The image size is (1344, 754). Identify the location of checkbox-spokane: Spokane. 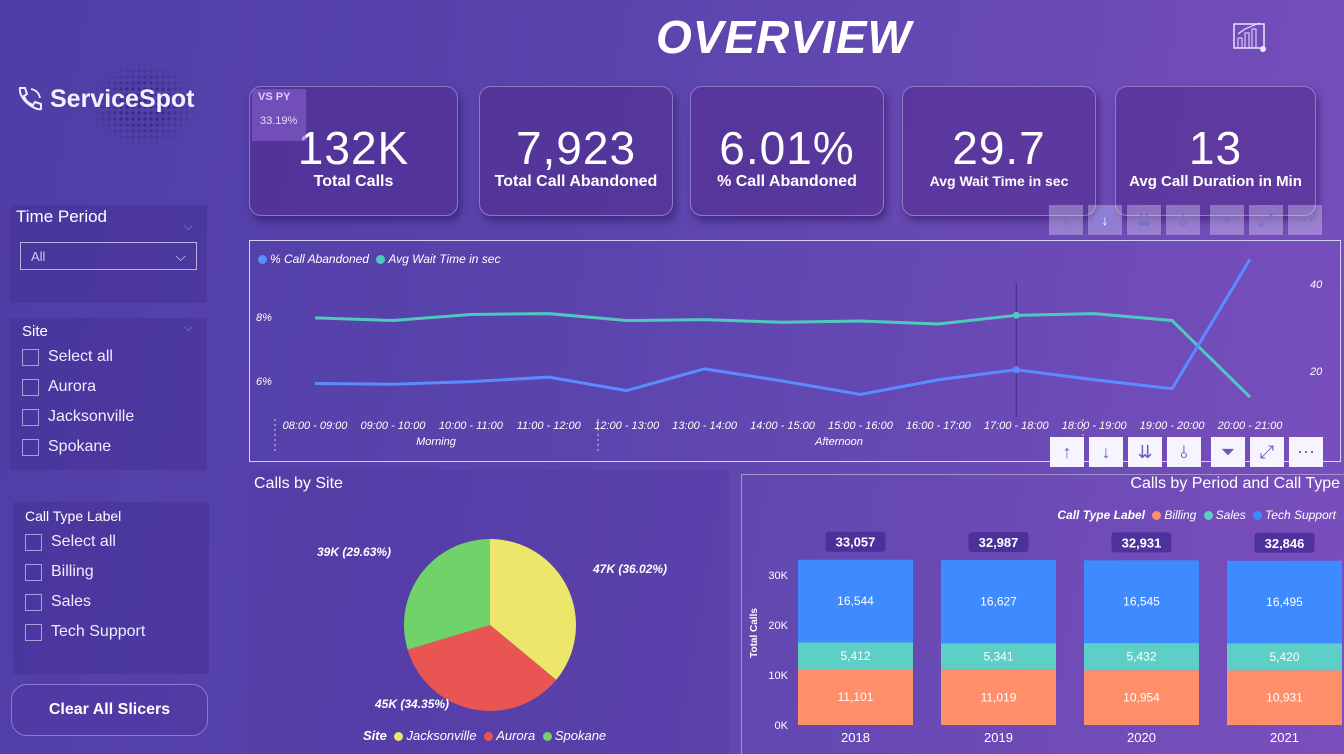
(78, 447).